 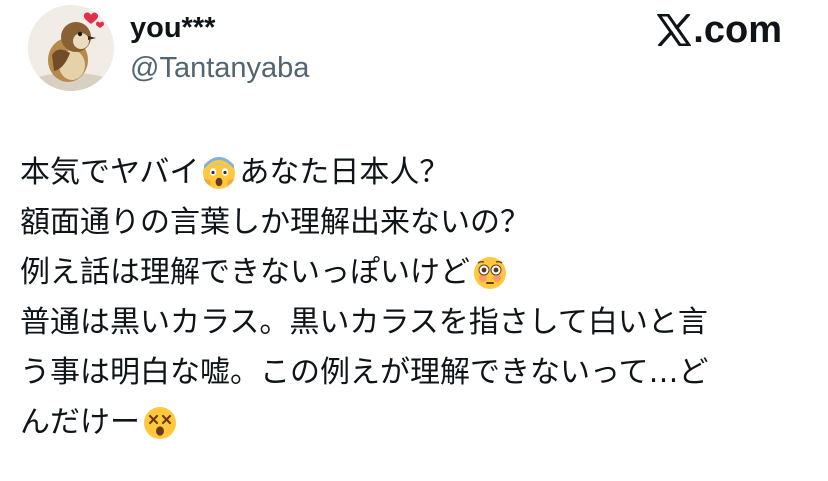 I want to click on tweet-line: 普通は黒いカラス。黒いカラスを指さして白いと言, so click(x=415, y=323).